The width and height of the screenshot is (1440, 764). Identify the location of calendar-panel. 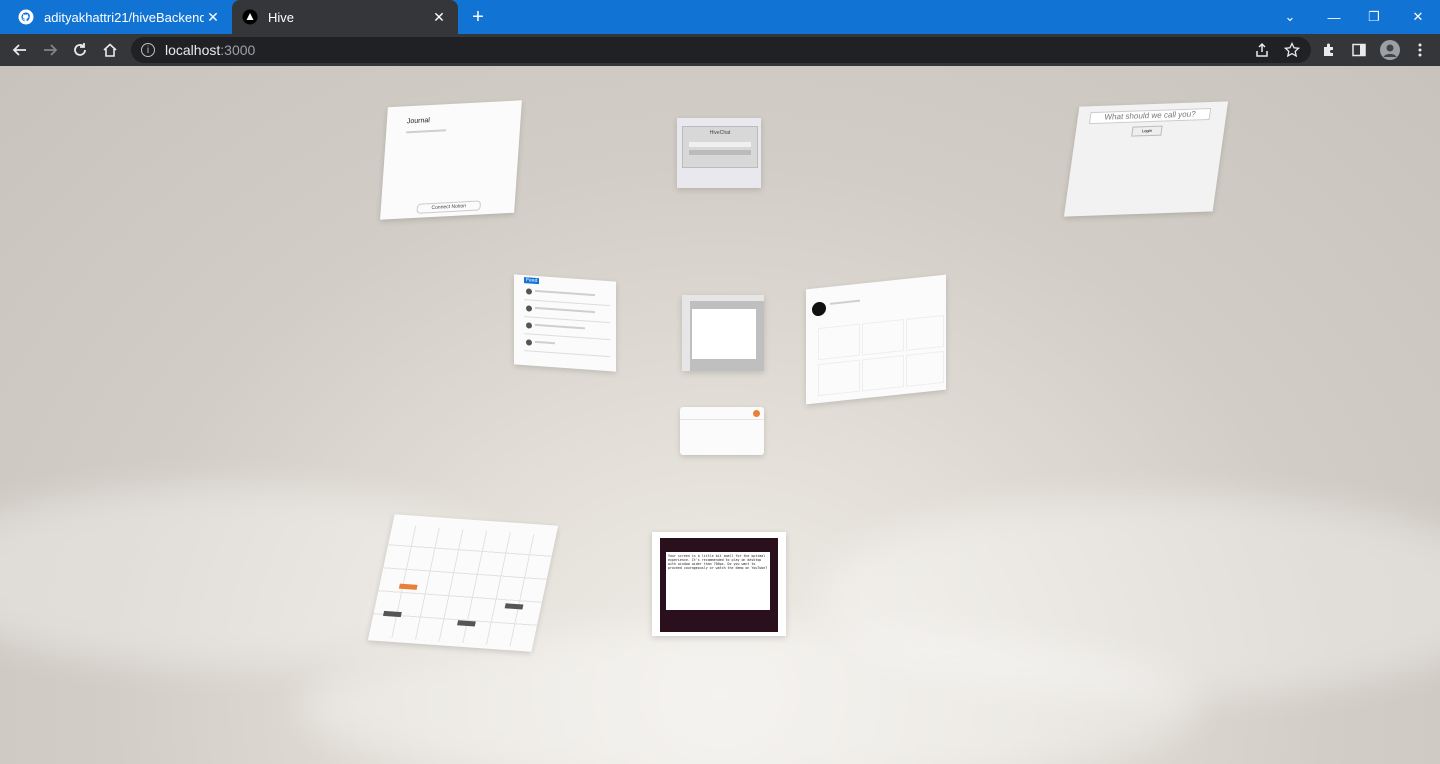
(463, 583).